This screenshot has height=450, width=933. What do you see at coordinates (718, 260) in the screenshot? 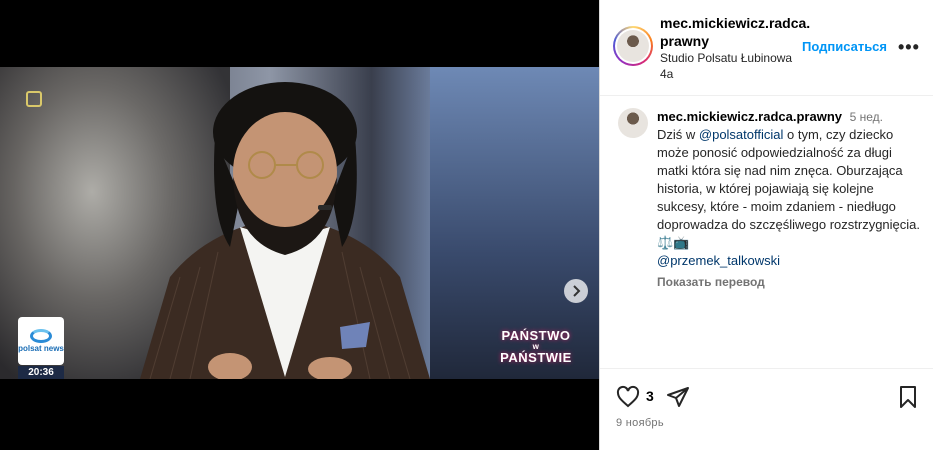
I see `mention-link: @przemek_talkowski` at bounding box center [718, 260].